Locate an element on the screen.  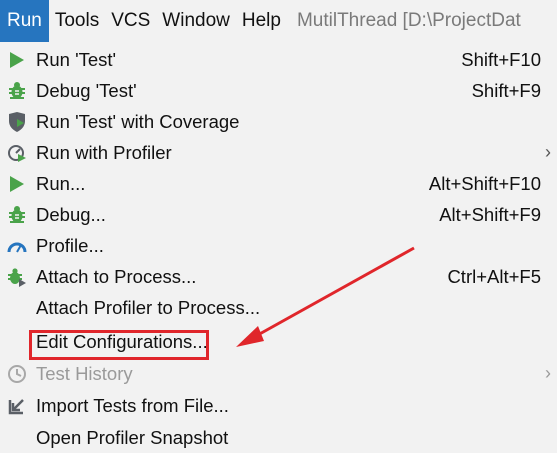
menu-window: Window is located at coordinates (196, 21).